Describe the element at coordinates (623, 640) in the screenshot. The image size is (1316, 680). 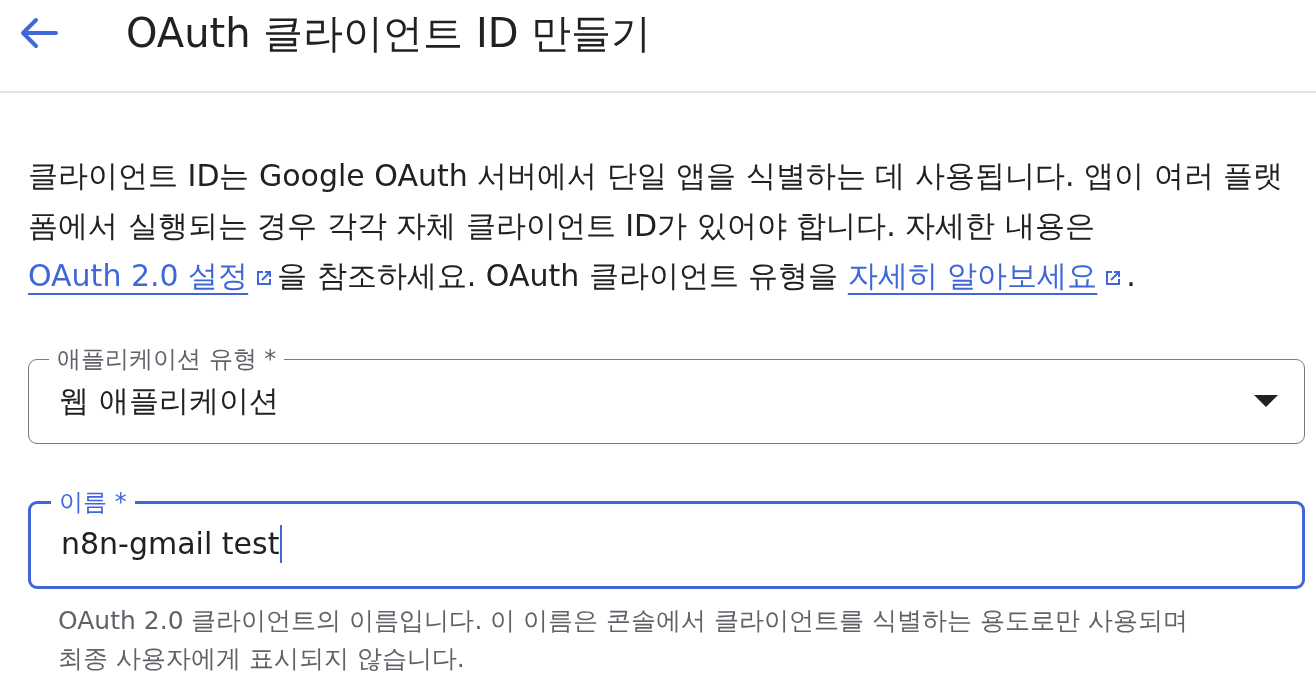
I see `field-hint: OAuth 2.0 클라이언트의 이름입니다. 이 이름은 콘솔에서 클라이언트를 식별하는 용도로만 사용되며 최종 사용자에게 표시되지 않습니다.` at that location.